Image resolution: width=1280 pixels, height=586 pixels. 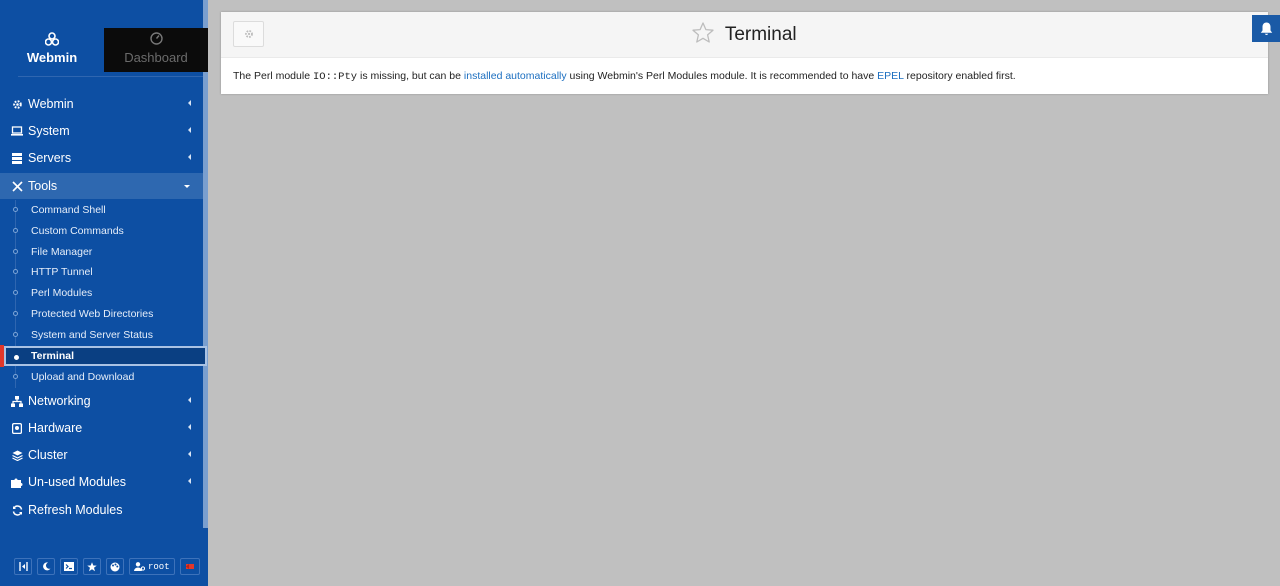 I want to click on submenu-item-label: Protected Web Directories, so click(x=92, y=314).